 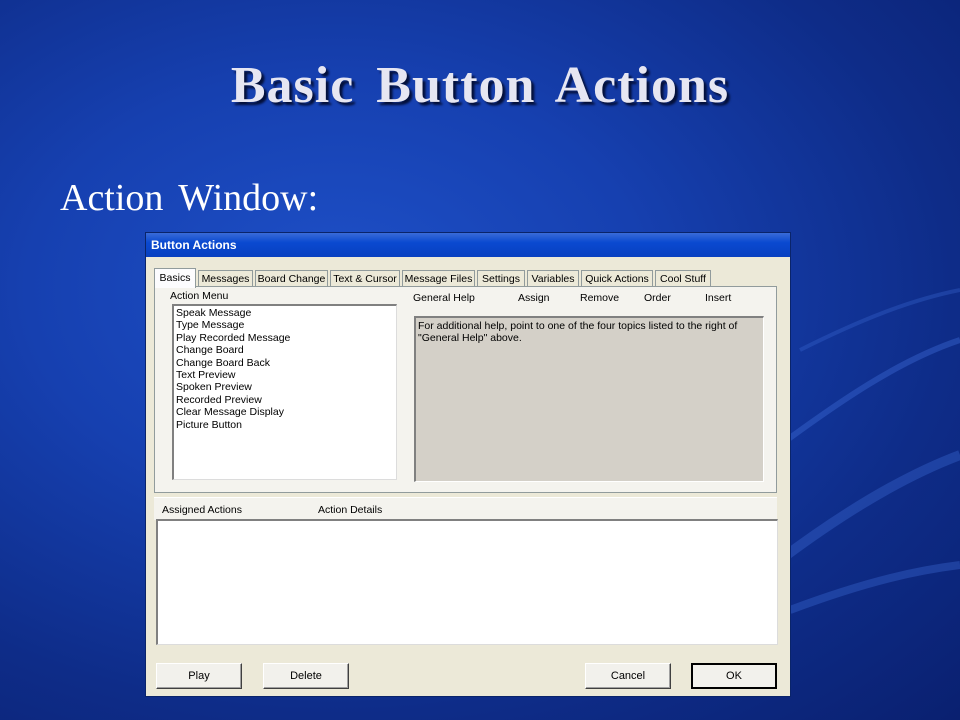 What do you see at coordinates (285, 350) in the screenshot?
I see `list-item: Change Board` at bounding box center [285, 350].